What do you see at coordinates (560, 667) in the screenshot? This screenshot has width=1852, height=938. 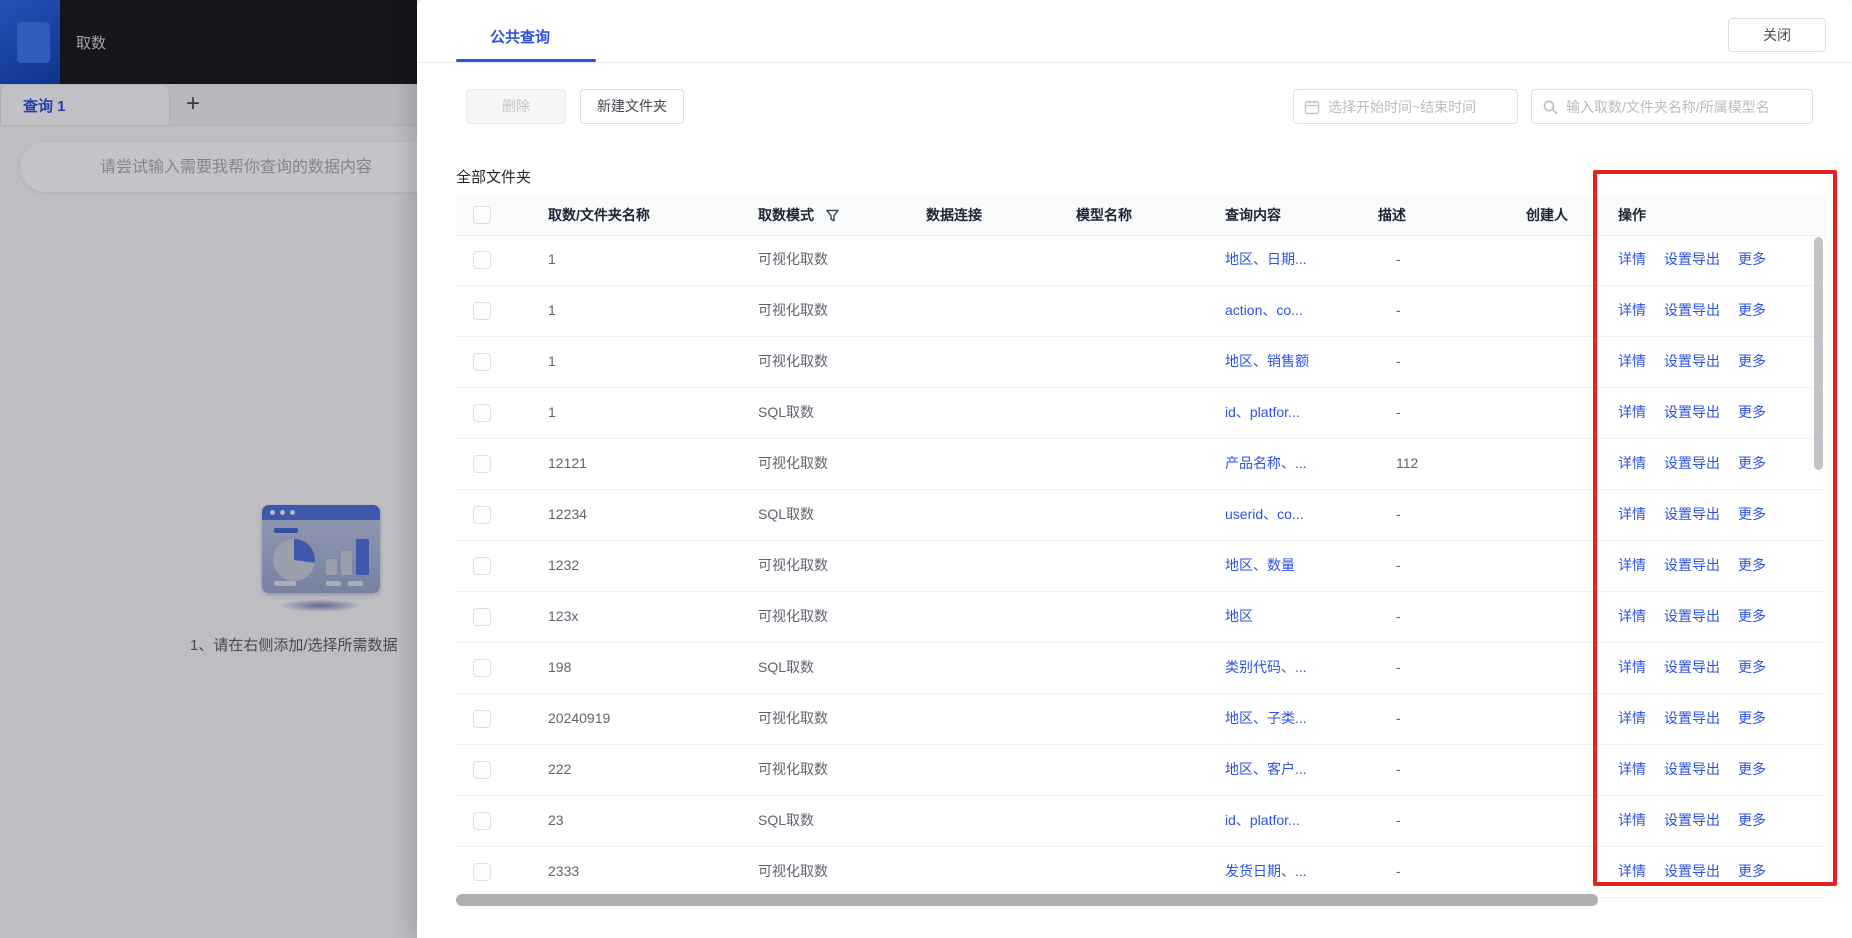 I see `row-name: 198` at bounding box center [560, 667].